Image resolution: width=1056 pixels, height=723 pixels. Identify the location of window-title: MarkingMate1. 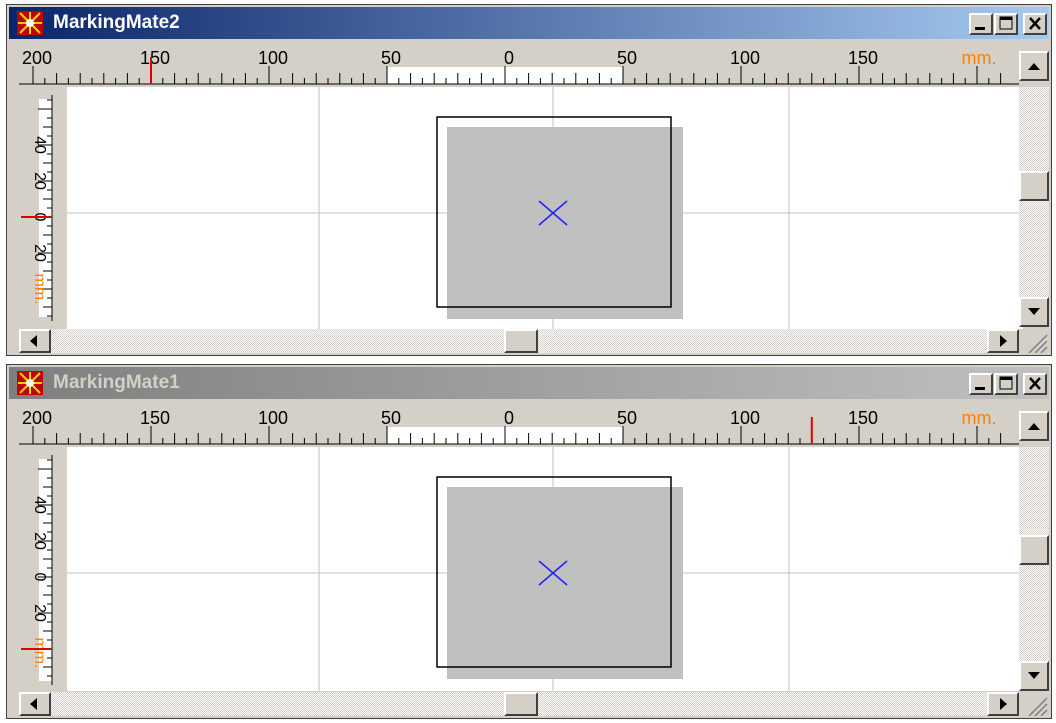
(116, 382).